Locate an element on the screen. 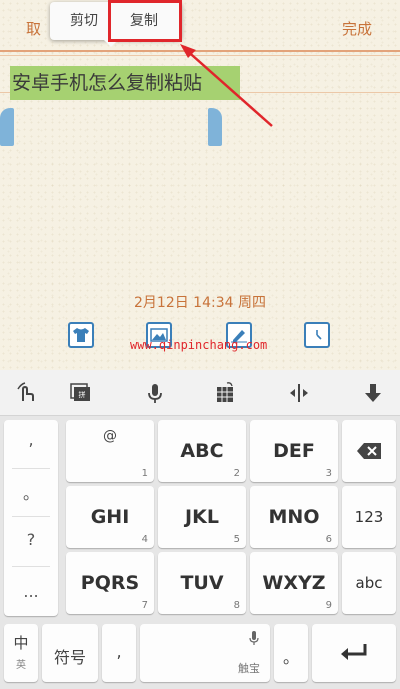 The height and width of the screenshot is (689, 400). svg-text: 拼 is located at coordinates (82, 394).